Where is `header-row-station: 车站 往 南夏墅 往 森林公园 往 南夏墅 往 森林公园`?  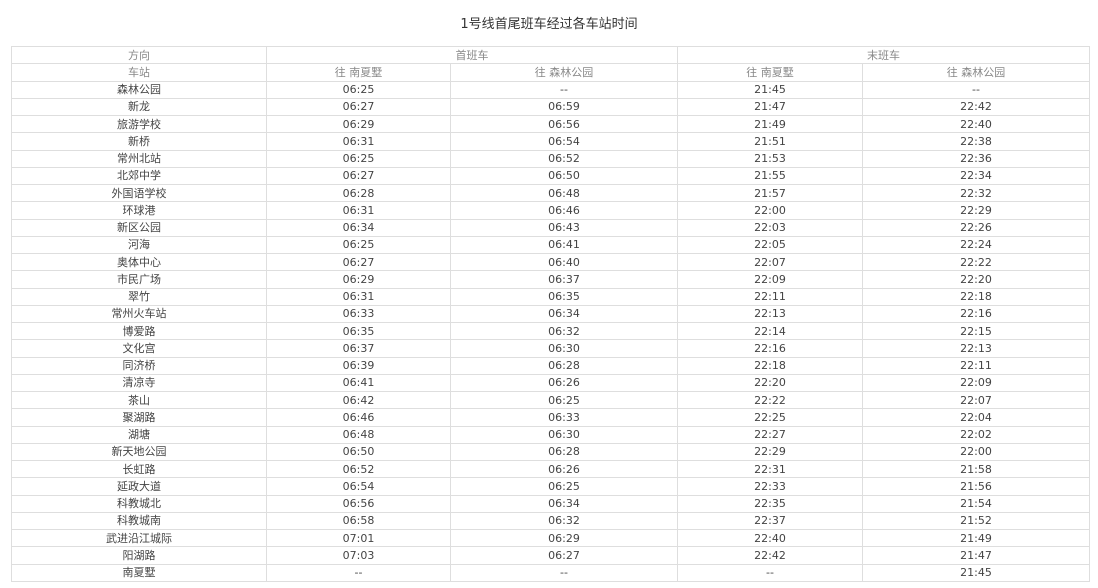 header-row-station: 车站 往 南夏墅 往 森林公园 往 南夏墅 往 森林公园 is located at coordinates (550, 72).